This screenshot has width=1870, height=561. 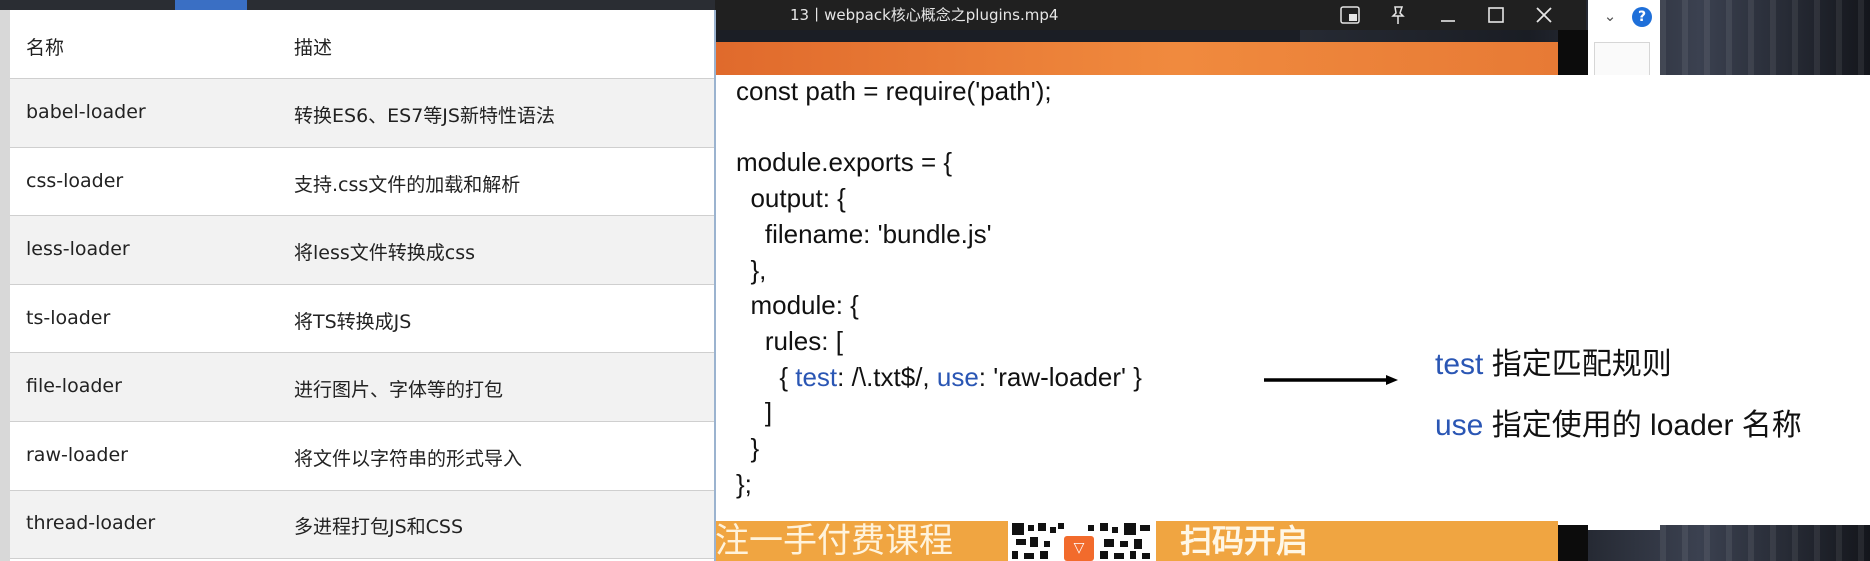 I want to click on panel-divider, so click(x=715, y=285).